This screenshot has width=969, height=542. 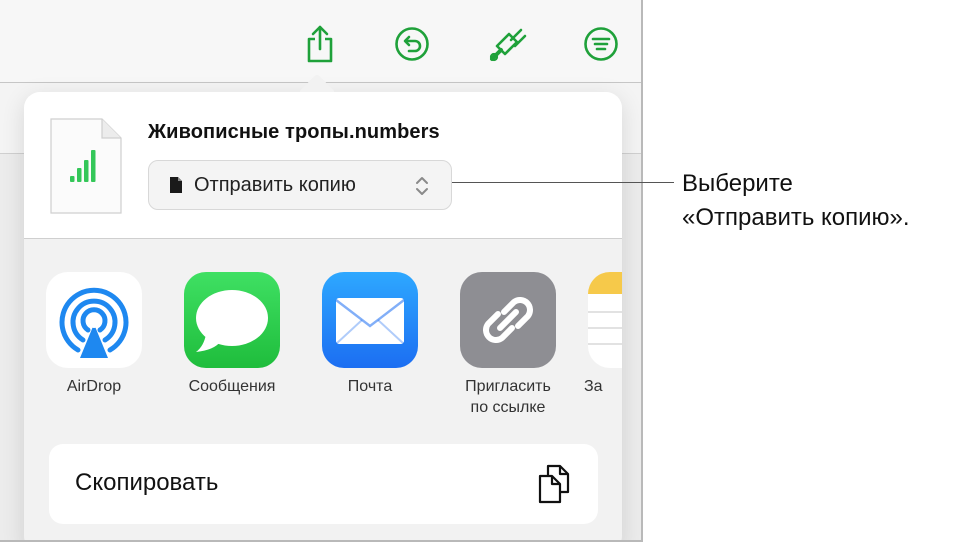 What do you see at coordinates (323, 484) in the screenshot?
I see `copy-action-row: Скопировать` at bounding box center [323, 484].